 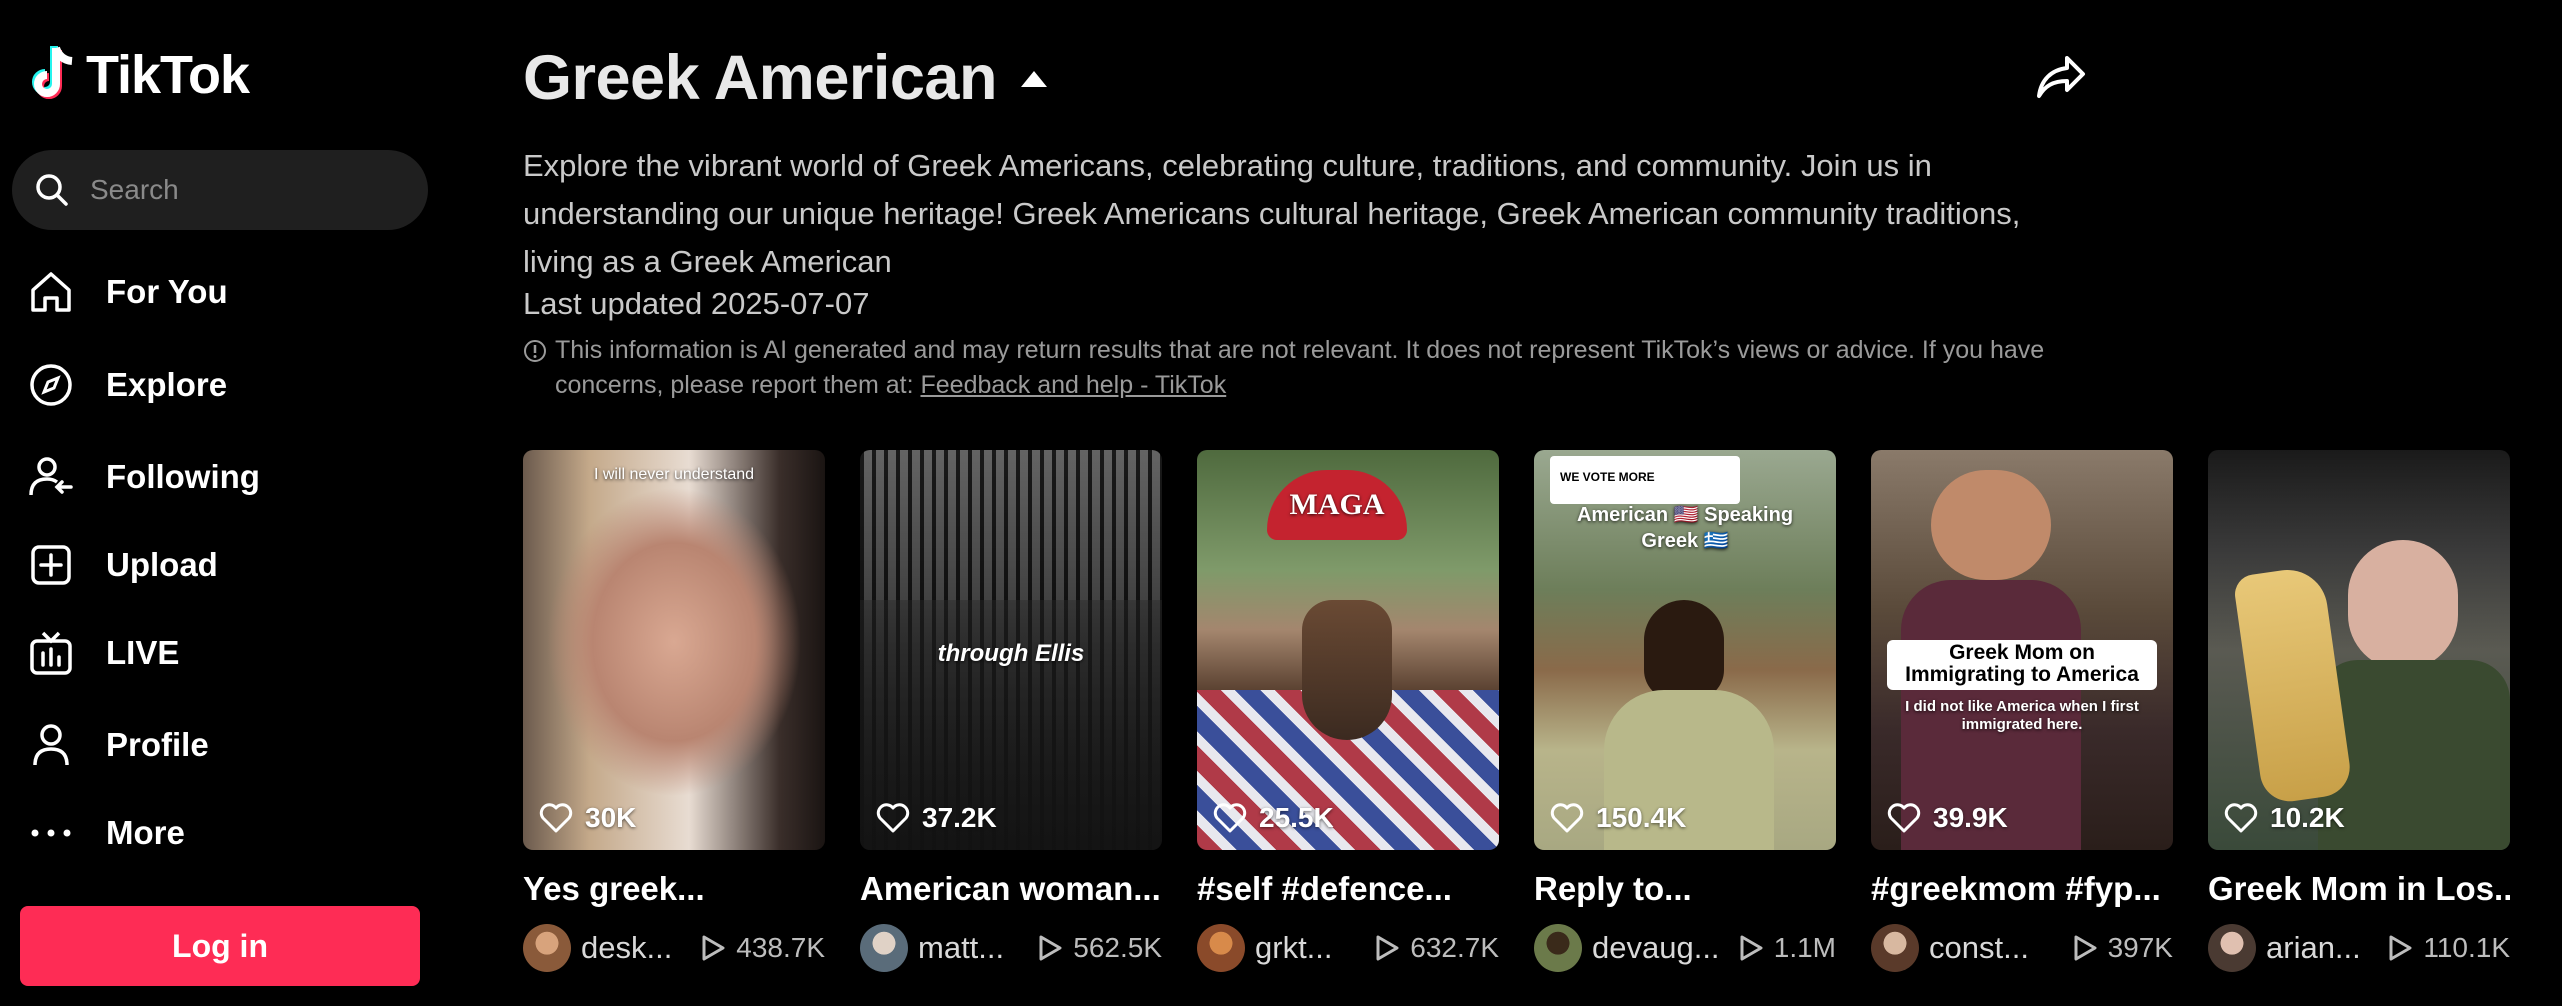 I want to click on video-meta: devaug... 1.1M, so click(x=1685, y=948).